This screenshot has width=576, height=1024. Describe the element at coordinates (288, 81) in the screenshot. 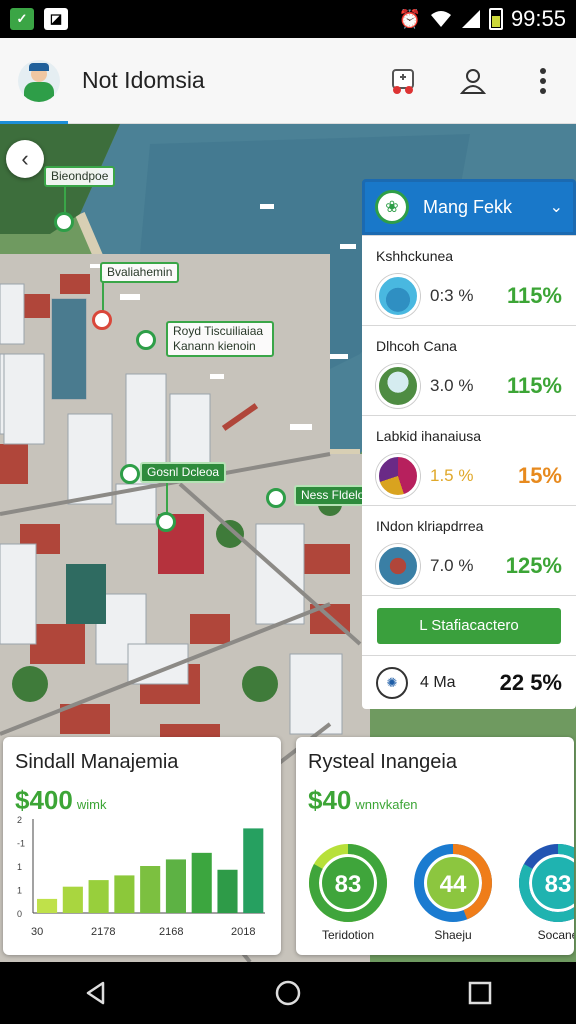

I see `app-bar: Not Idomsia` at that location.